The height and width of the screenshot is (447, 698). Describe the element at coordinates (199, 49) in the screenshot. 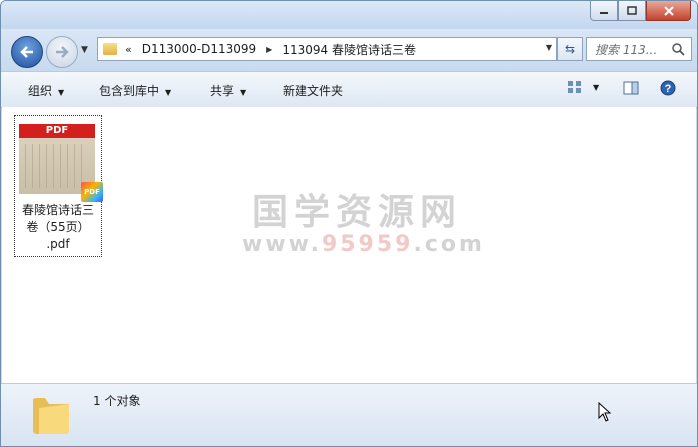

I see `breadcrumb-parent: D113000-D113099` at that location.